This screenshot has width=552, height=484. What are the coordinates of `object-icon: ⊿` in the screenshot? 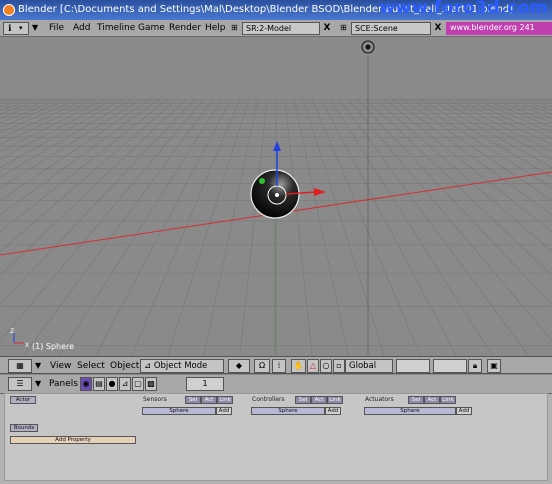 It's located at (125, 383).